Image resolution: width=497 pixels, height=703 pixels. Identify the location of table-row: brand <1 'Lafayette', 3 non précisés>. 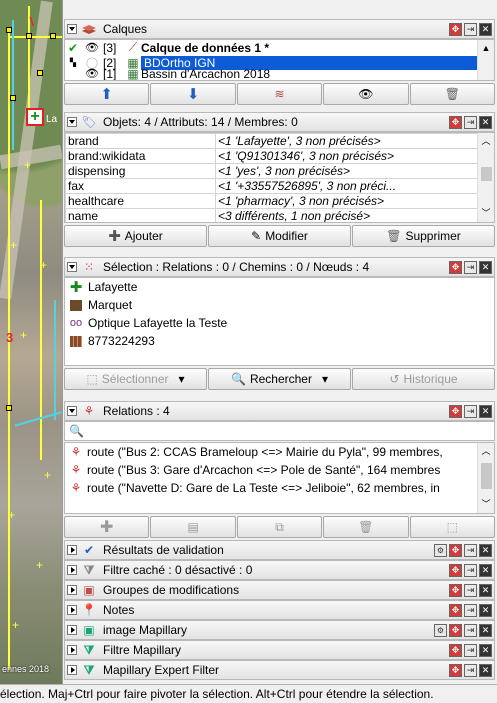
(271, 141).